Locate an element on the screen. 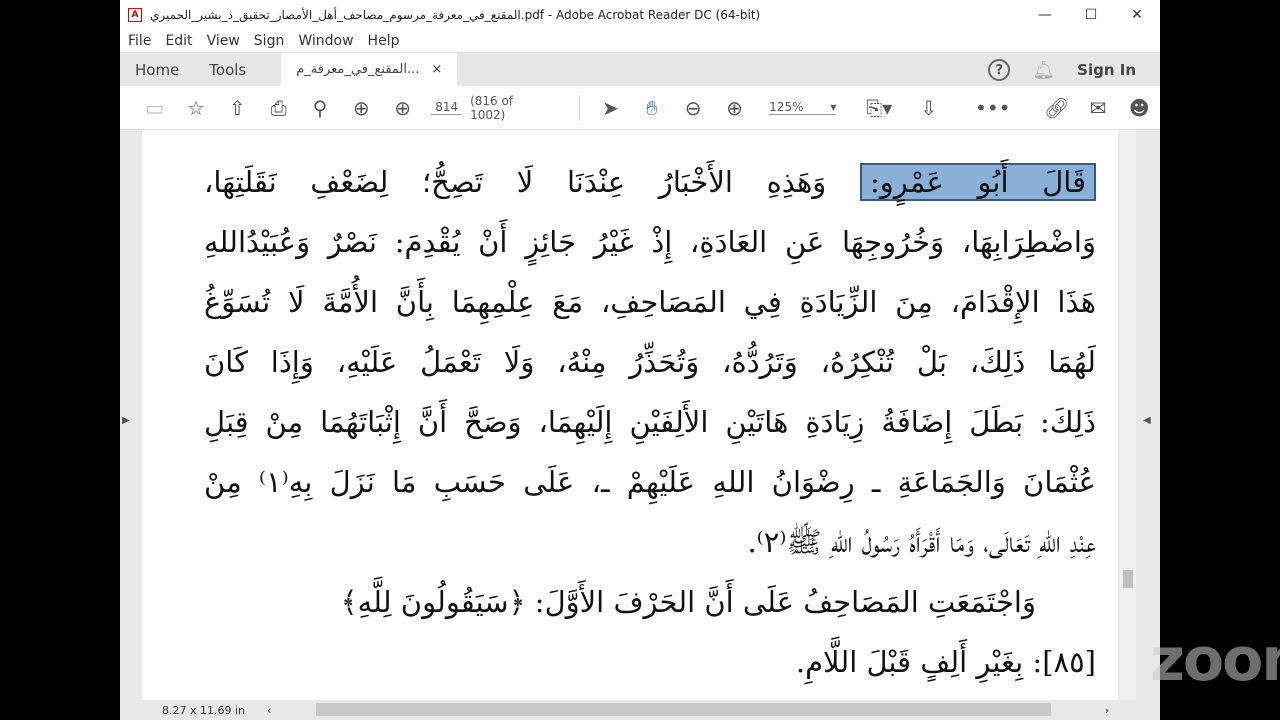  right-panel: ◀ is located at coordinates (1148, 415).